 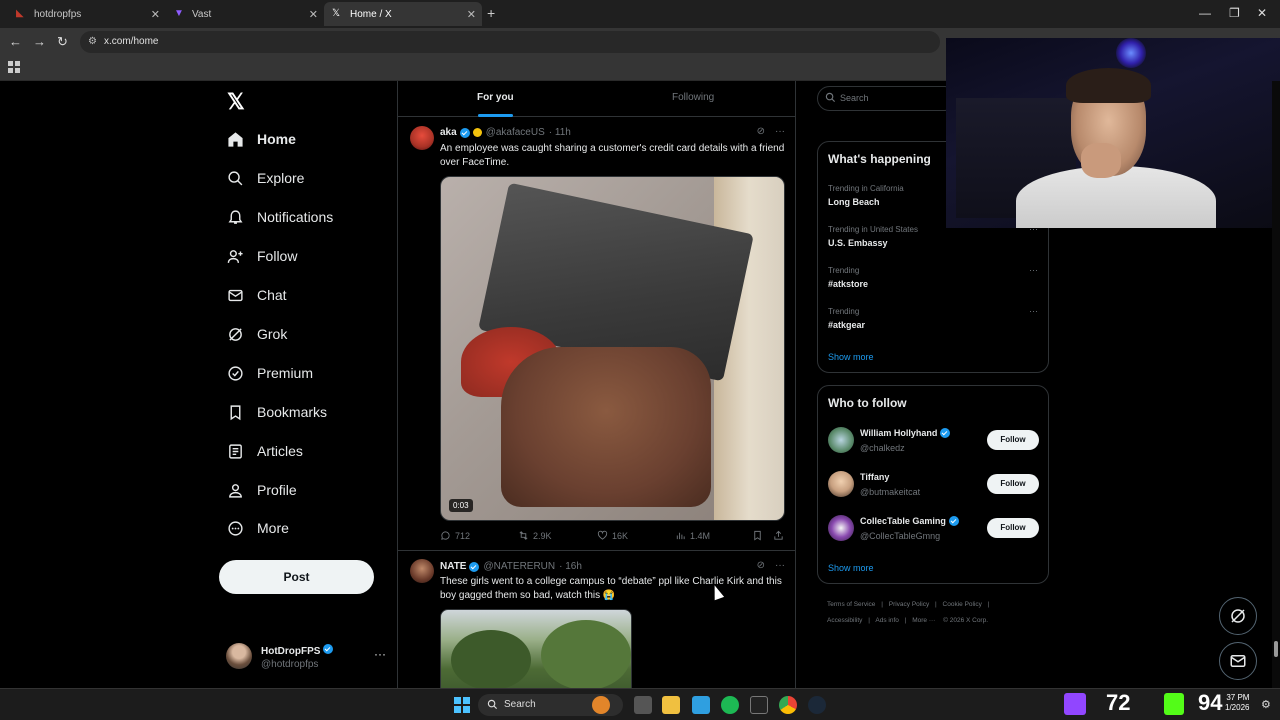 I want to click on browser-tab-active: 𝕏 Home / X ✕, so click(x=403, y=14).